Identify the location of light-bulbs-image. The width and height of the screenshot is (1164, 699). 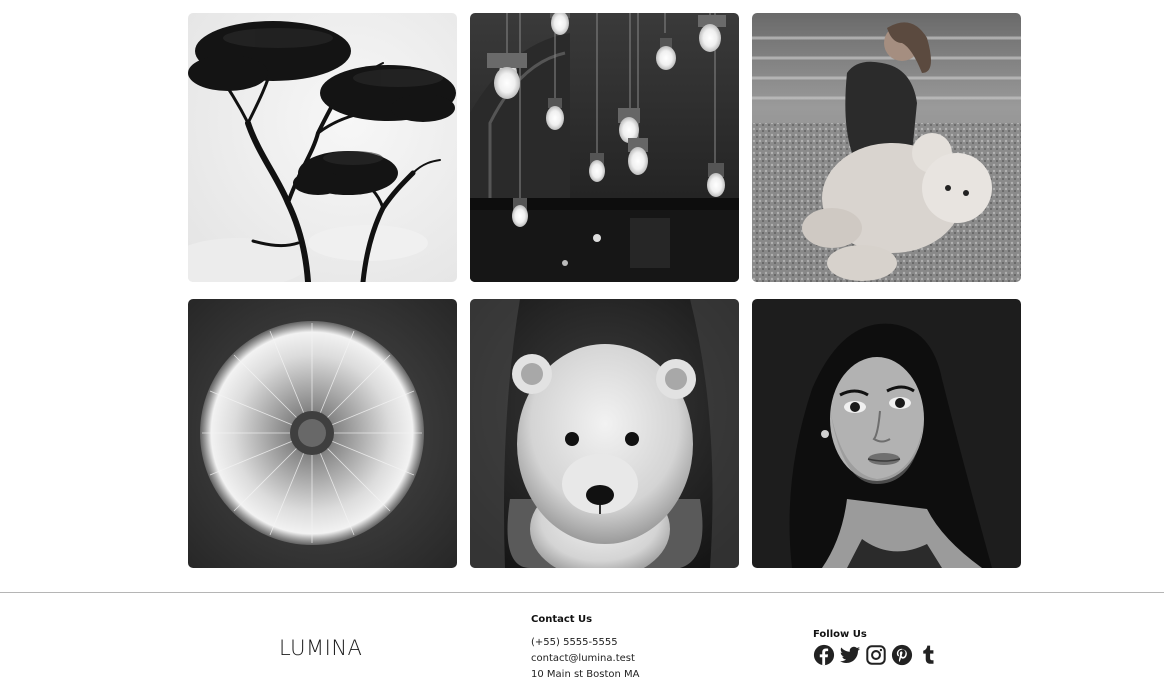
(604, 147).